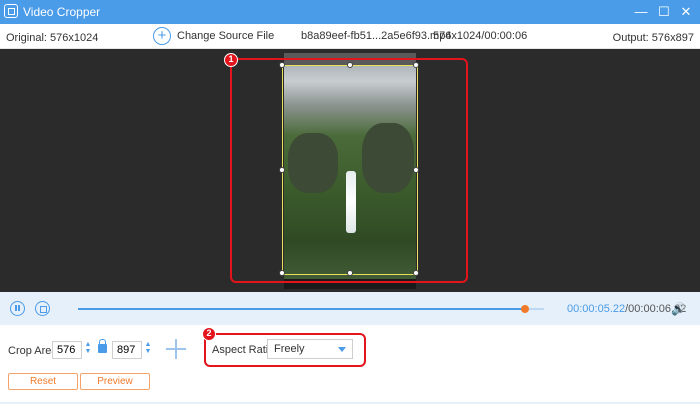 The width and height of the screenshot is (700, 404). What do you see at coordinates (67, 350) in the screenshot?
I see `crop-width-input` at bounding box center [67, 350].